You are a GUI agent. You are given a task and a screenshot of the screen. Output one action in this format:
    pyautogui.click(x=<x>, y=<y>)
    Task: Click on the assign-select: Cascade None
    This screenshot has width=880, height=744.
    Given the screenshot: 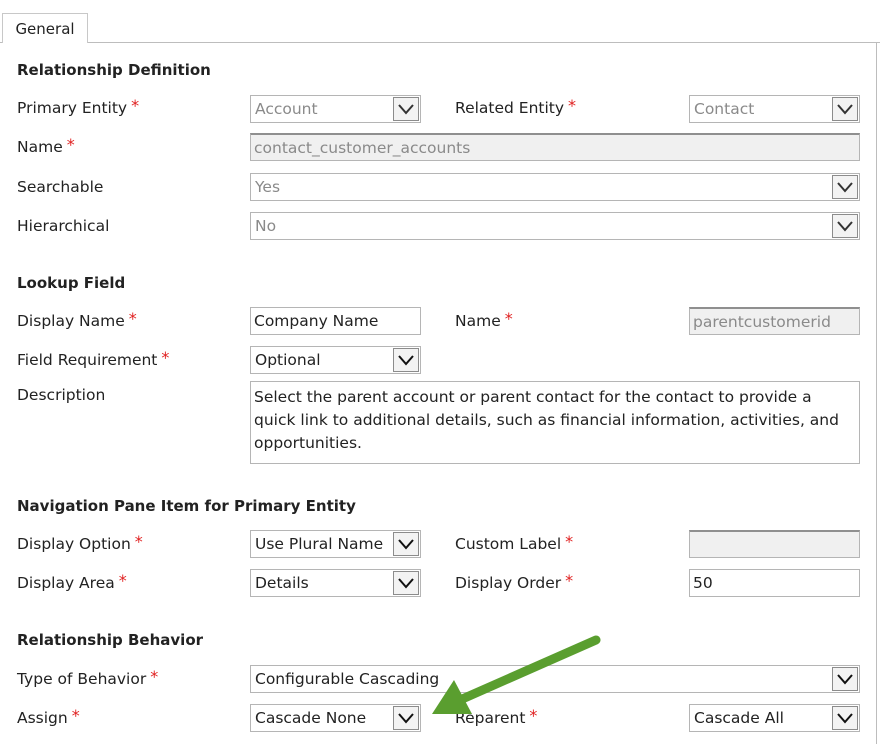 What is the action you would take?
    pyautogui.click(x=335, y=718)
    